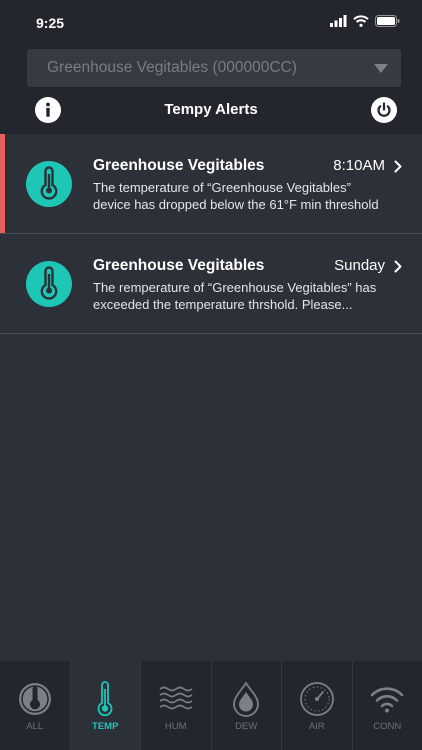  Describe the element at coordinates (387, 700) in the screenshot. I see `wifi-icon` at that location.